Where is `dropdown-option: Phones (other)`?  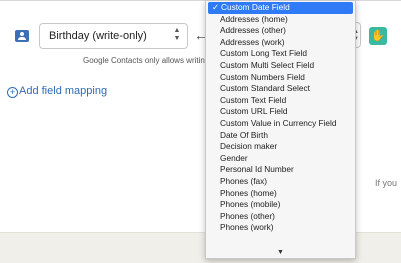 dropdown-option: Phones (other) is located at coordinates (280, 217).